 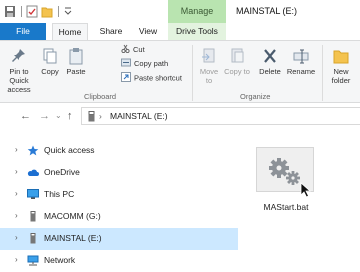 What do you see at coordinates (289, 181) in the screenshot?
I see `file-item: MAStart.bat` at bounding box center [289, 181].